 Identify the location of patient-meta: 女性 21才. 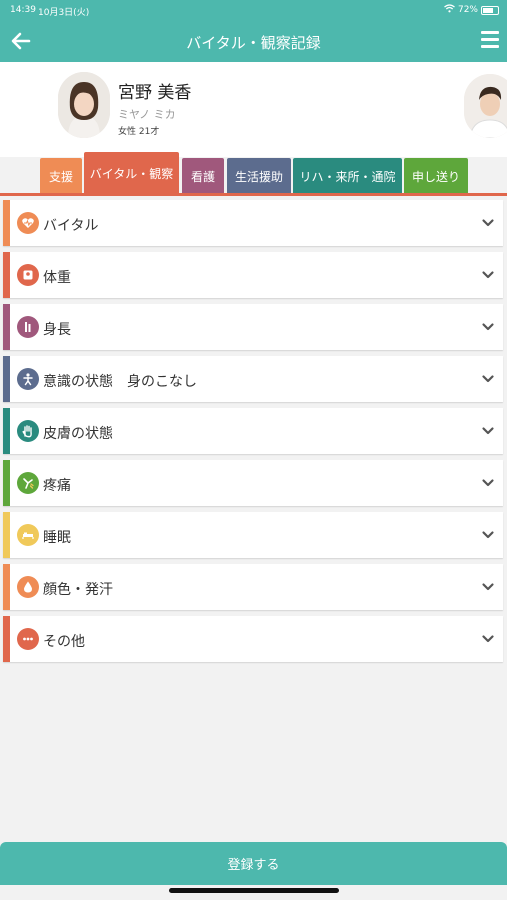
(139, 132).